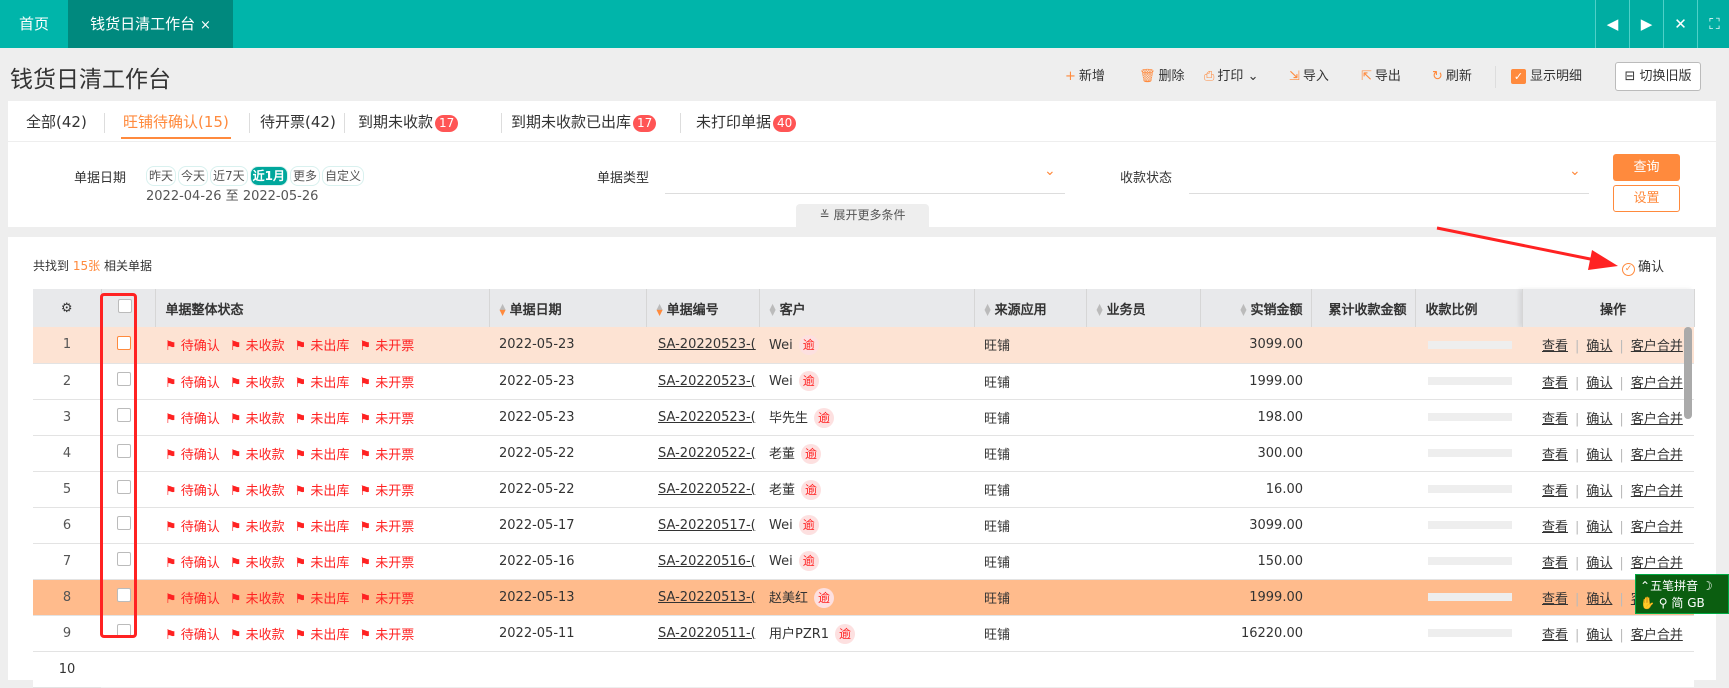 The image size is (1729, 688). What do you see at coordinates (1646, 198) in the screenshot?
I see `settings-button: 设置` at bounding box center [1646, 198].